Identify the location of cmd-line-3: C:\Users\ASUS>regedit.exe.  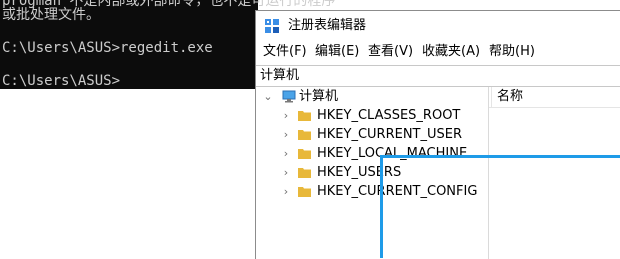
(107, 48).